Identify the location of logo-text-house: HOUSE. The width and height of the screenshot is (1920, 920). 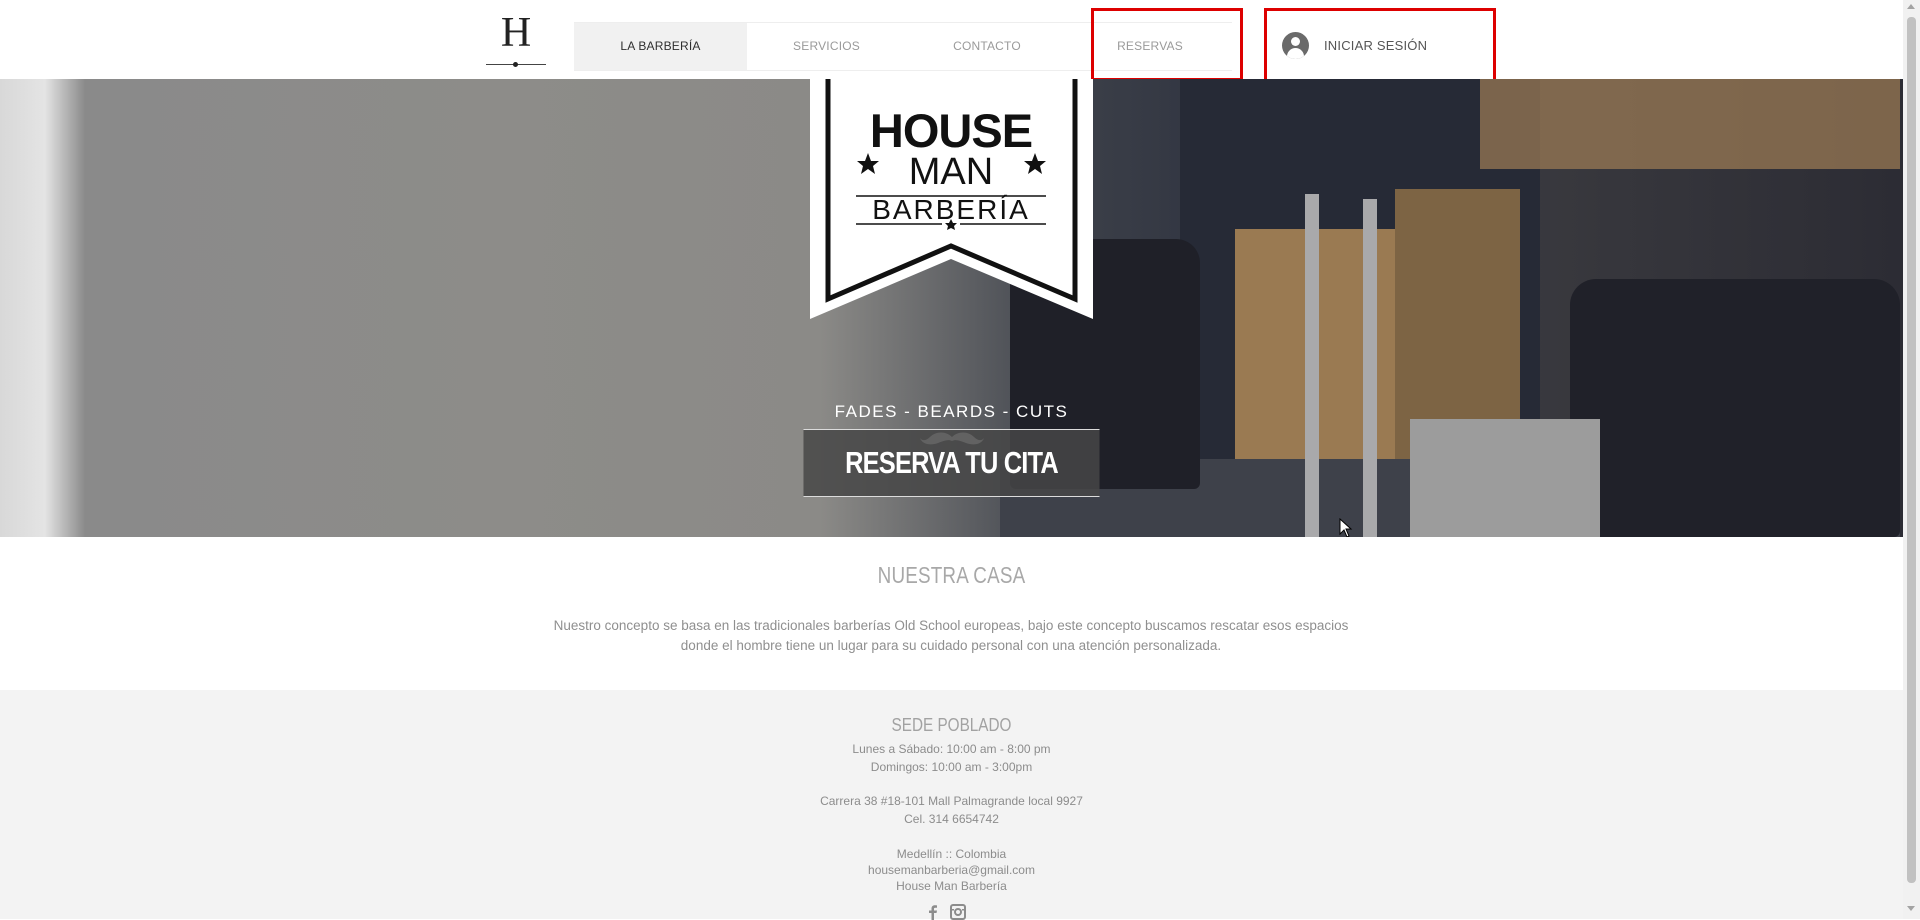
(951, 130).